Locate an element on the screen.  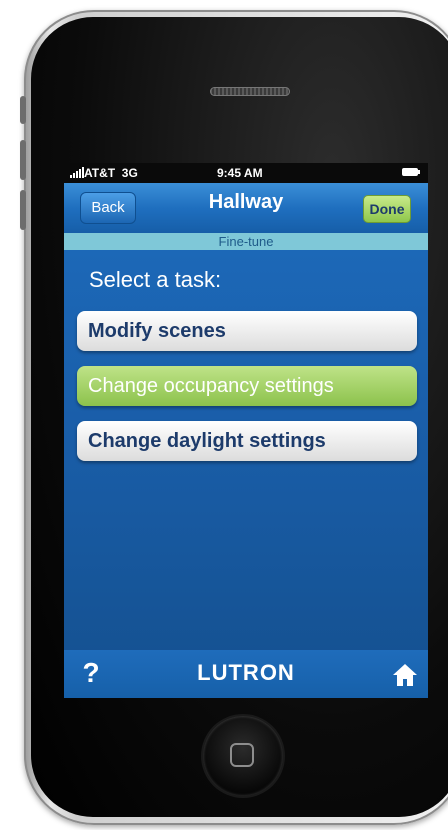
task-daylight-settings-button: Change daylight settings is located at coordinates (247, 441).